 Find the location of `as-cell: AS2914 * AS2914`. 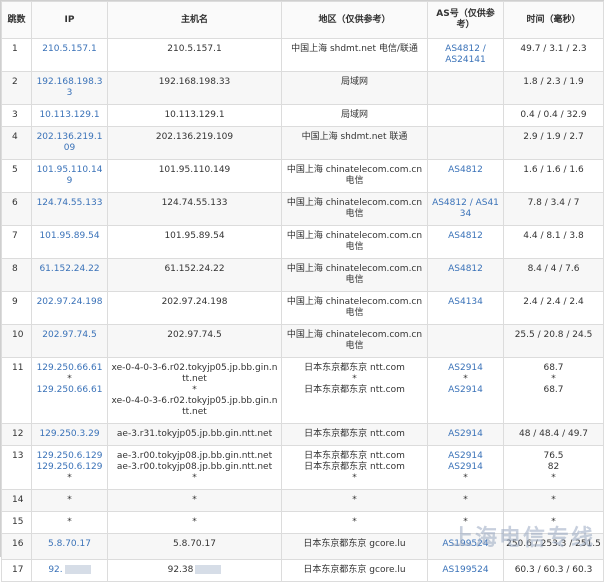

as-cell: AS2914 * AS2914 is located at coordinates (465, 390).